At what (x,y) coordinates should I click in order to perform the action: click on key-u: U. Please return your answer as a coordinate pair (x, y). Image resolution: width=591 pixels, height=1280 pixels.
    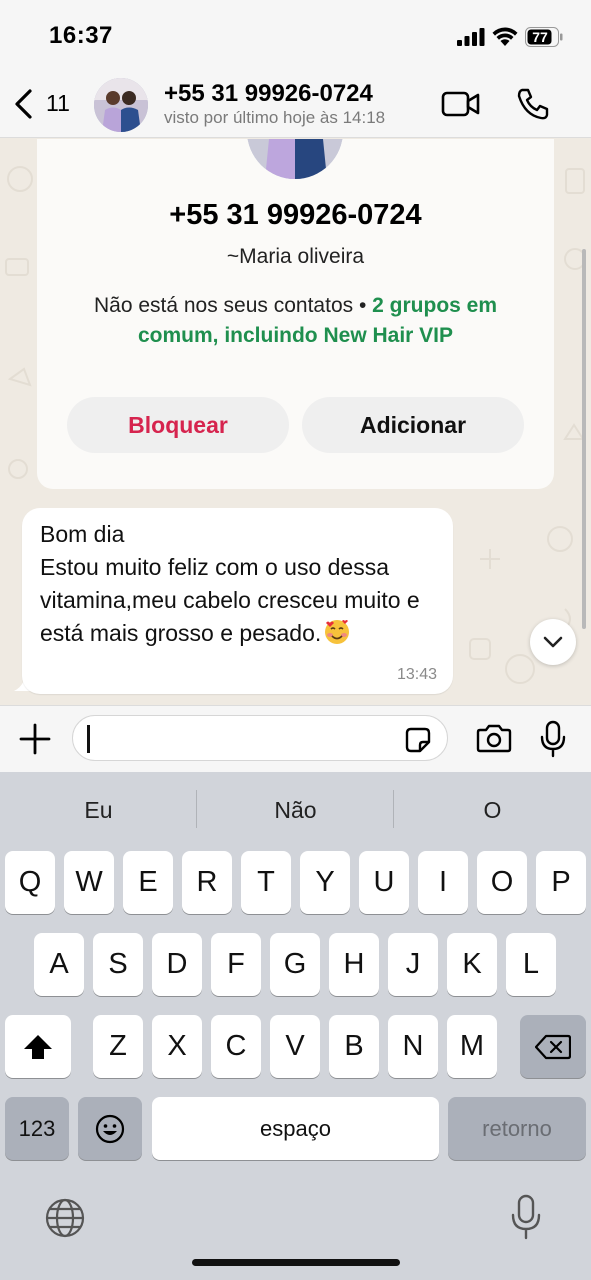
    Looking at the image, I should click on (384, 882).